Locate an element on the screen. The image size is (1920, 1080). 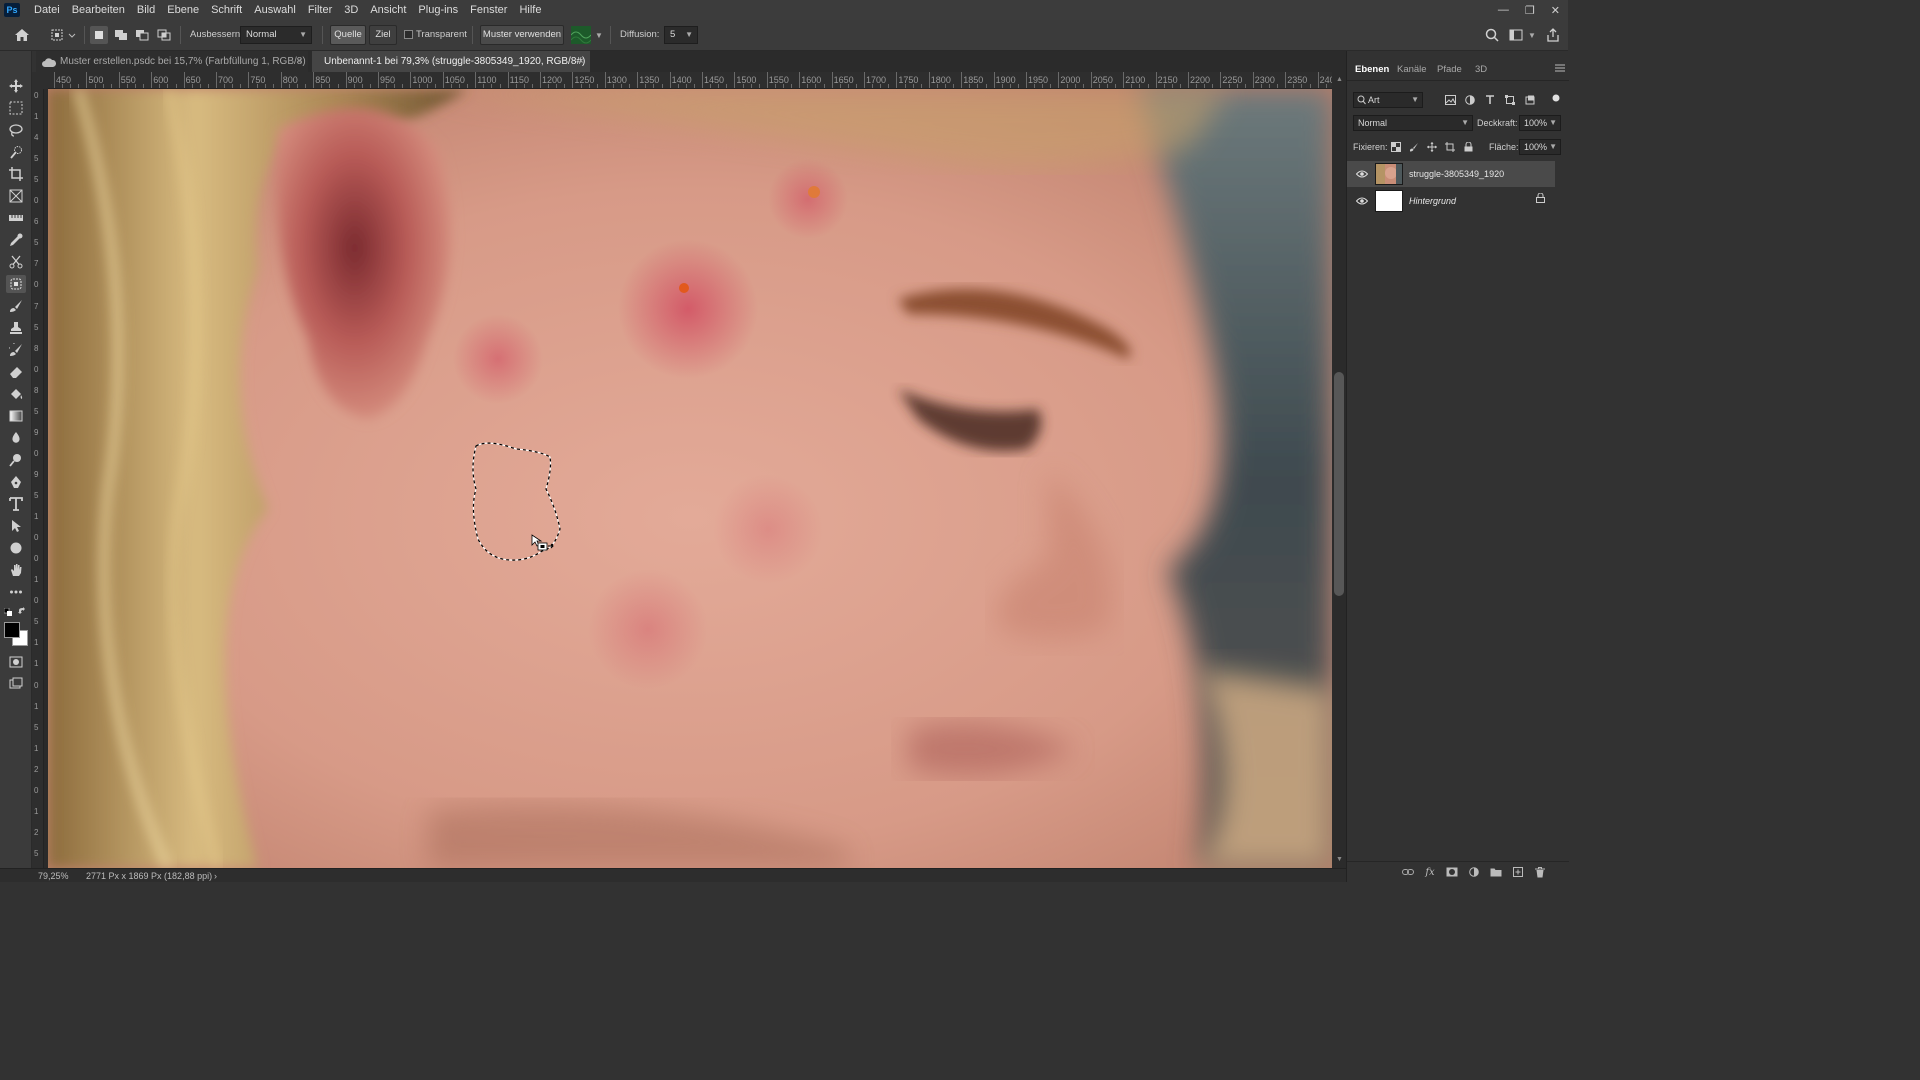
foreground-color-swatch is located at coordinates (12, 630).